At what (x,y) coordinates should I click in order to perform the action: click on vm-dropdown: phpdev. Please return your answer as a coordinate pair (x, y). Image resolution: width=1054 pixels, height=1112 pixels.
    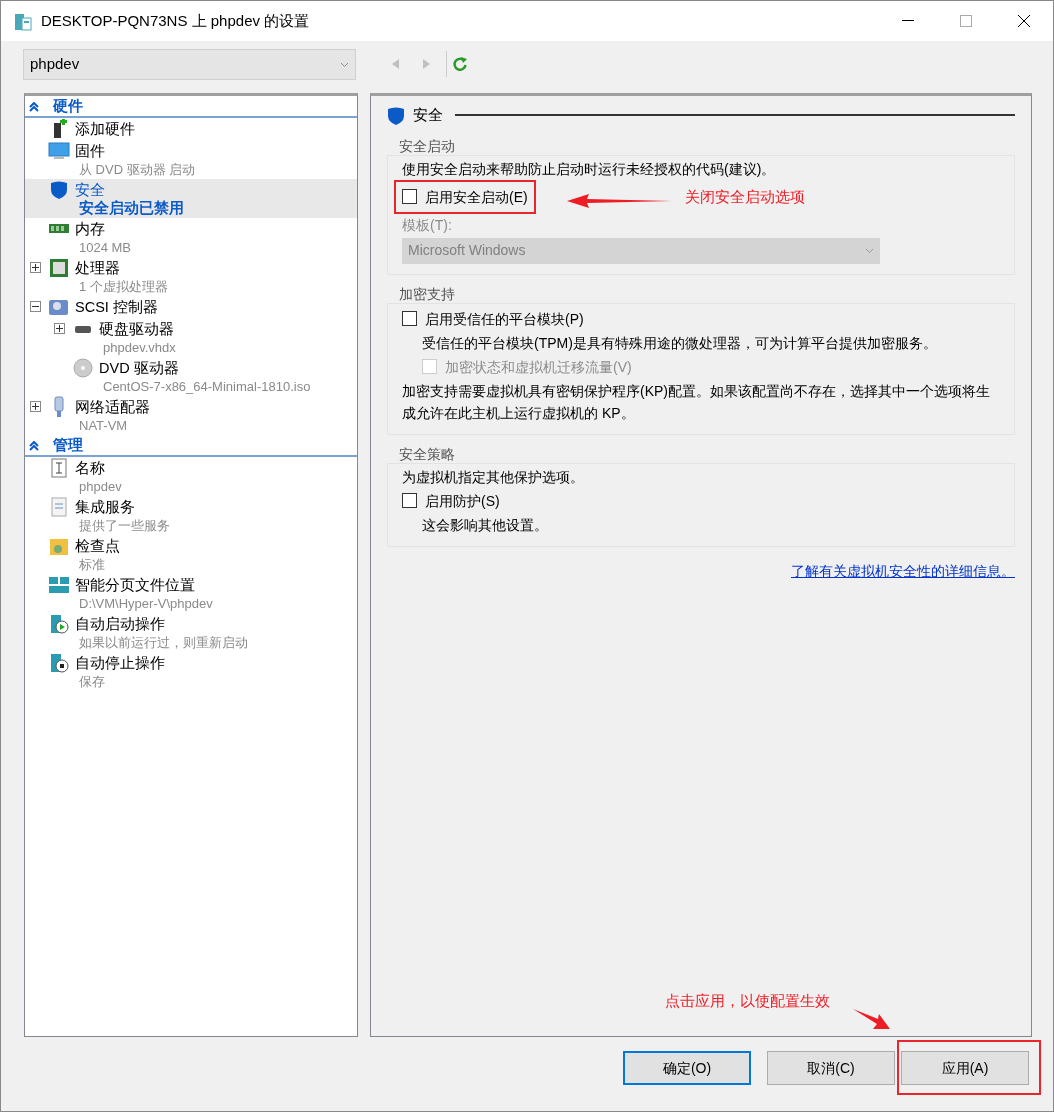
    Looking at the image, I should click on (189, 64).